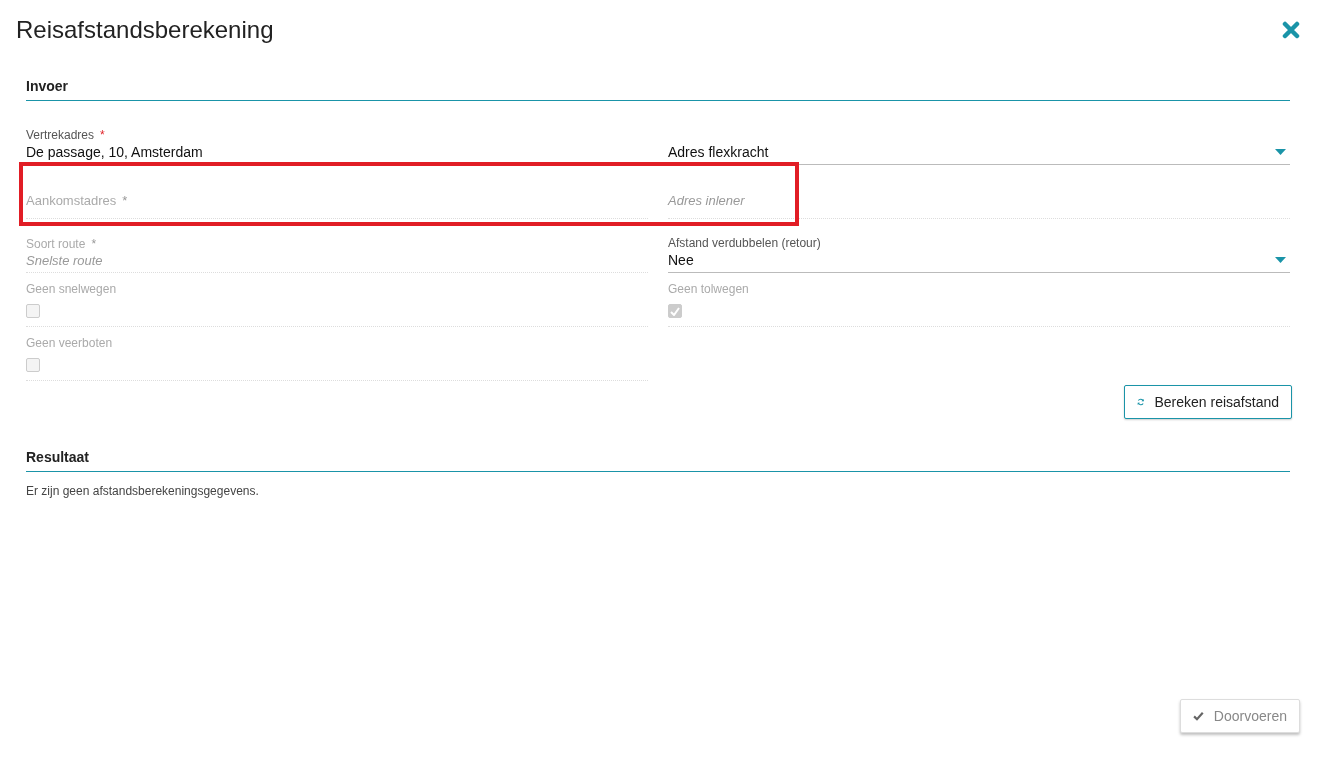  I want to click on checkbox-label: Geen veerboten, so click(70, 343).